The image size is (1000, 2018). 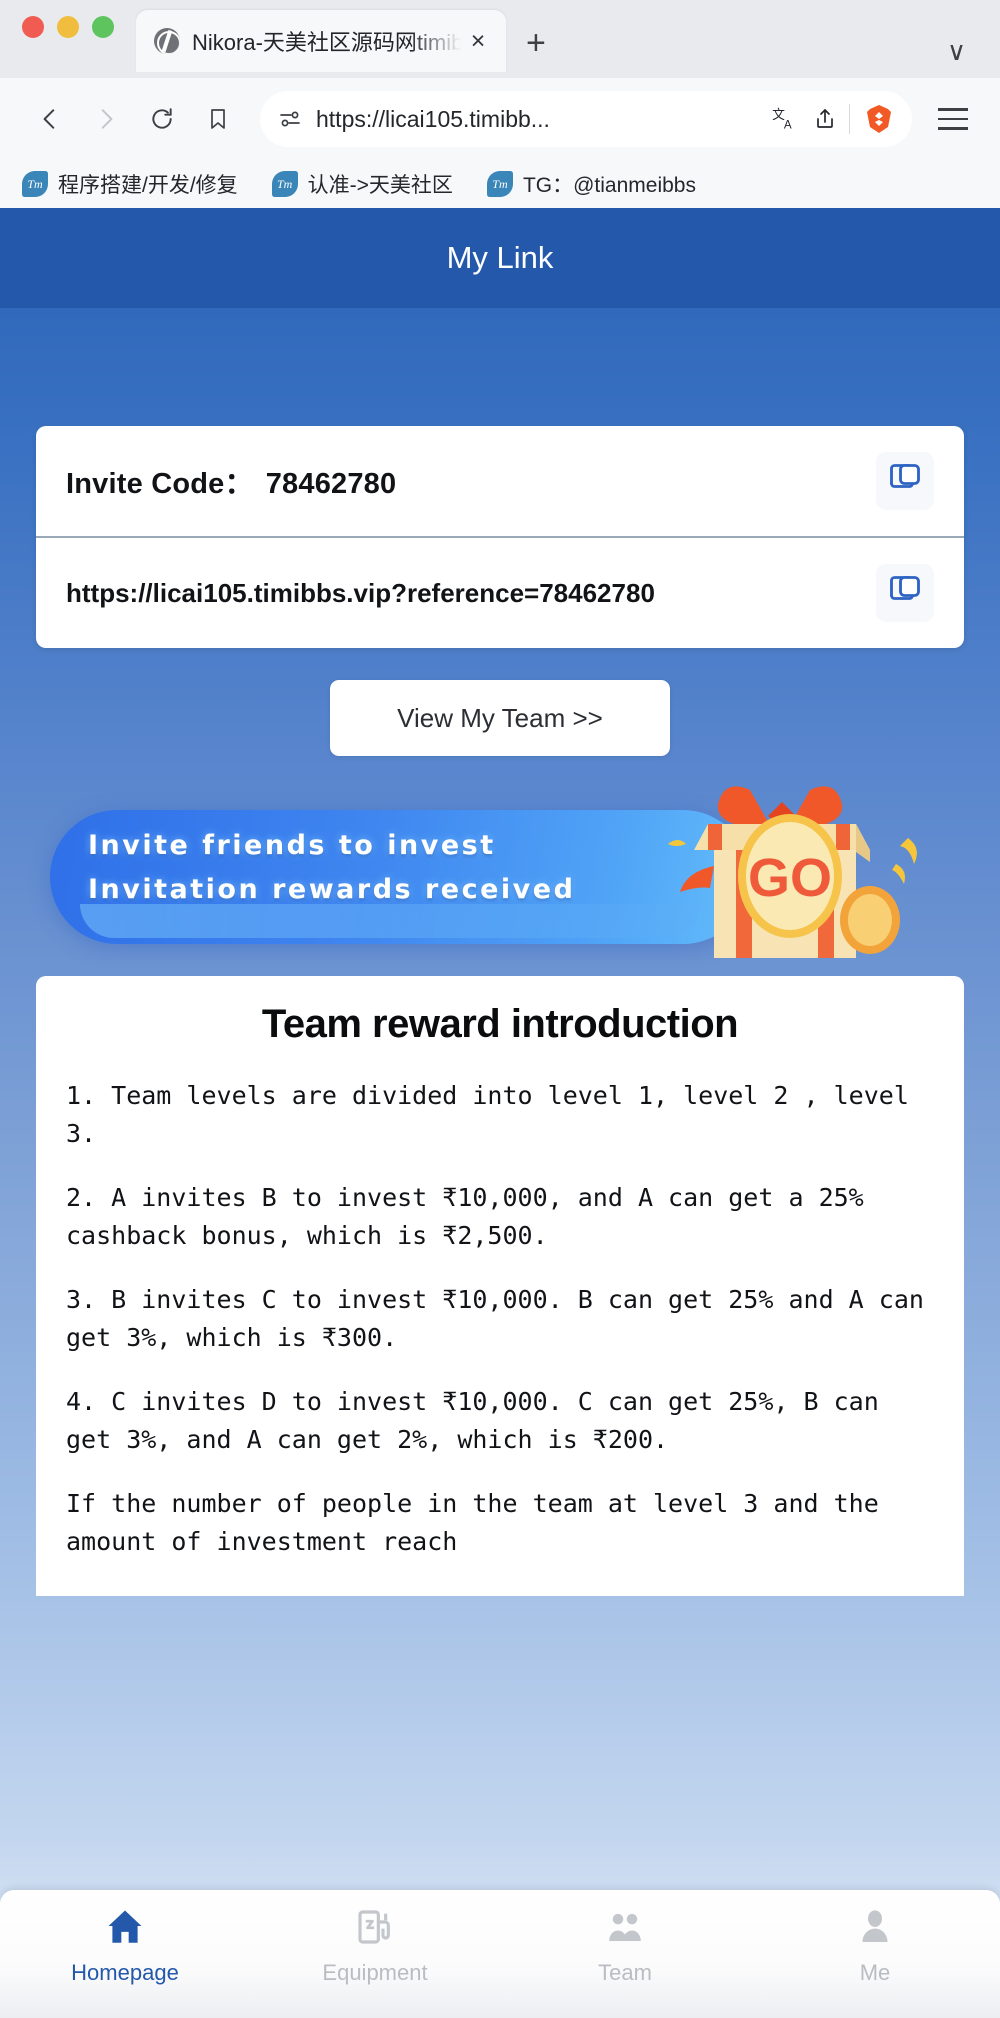 I want to click on page-title: My Link, so click(x=500, y=257).